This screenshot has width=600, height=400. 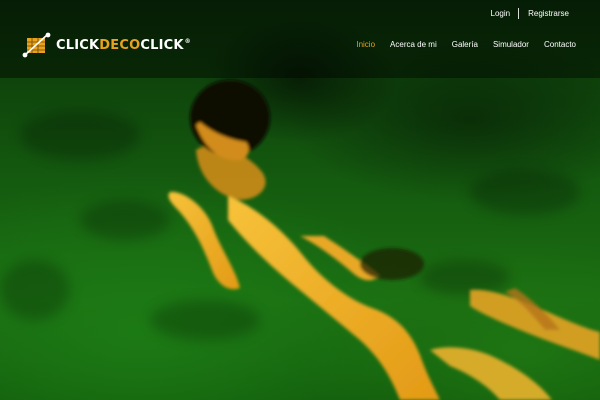 I want to click on login-link: Login, so click(x=501, y=13).